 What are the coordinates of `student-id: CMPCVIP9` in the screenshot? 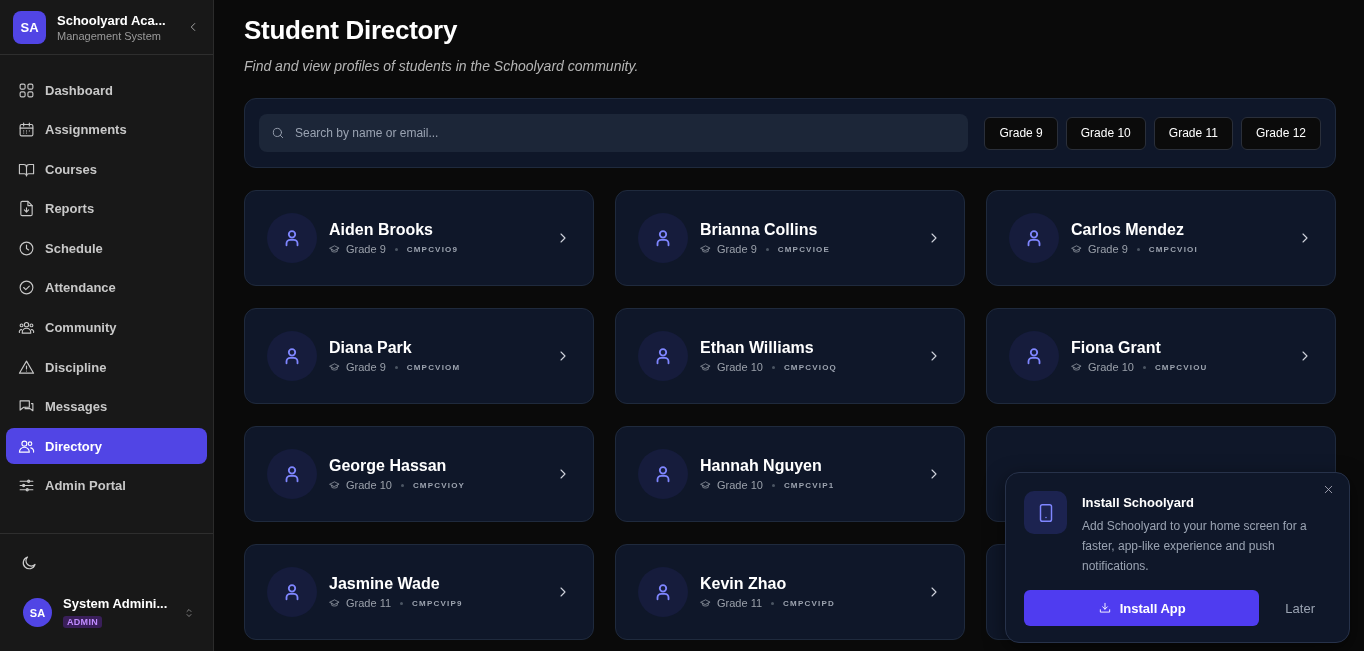 It's located at (437, 603).